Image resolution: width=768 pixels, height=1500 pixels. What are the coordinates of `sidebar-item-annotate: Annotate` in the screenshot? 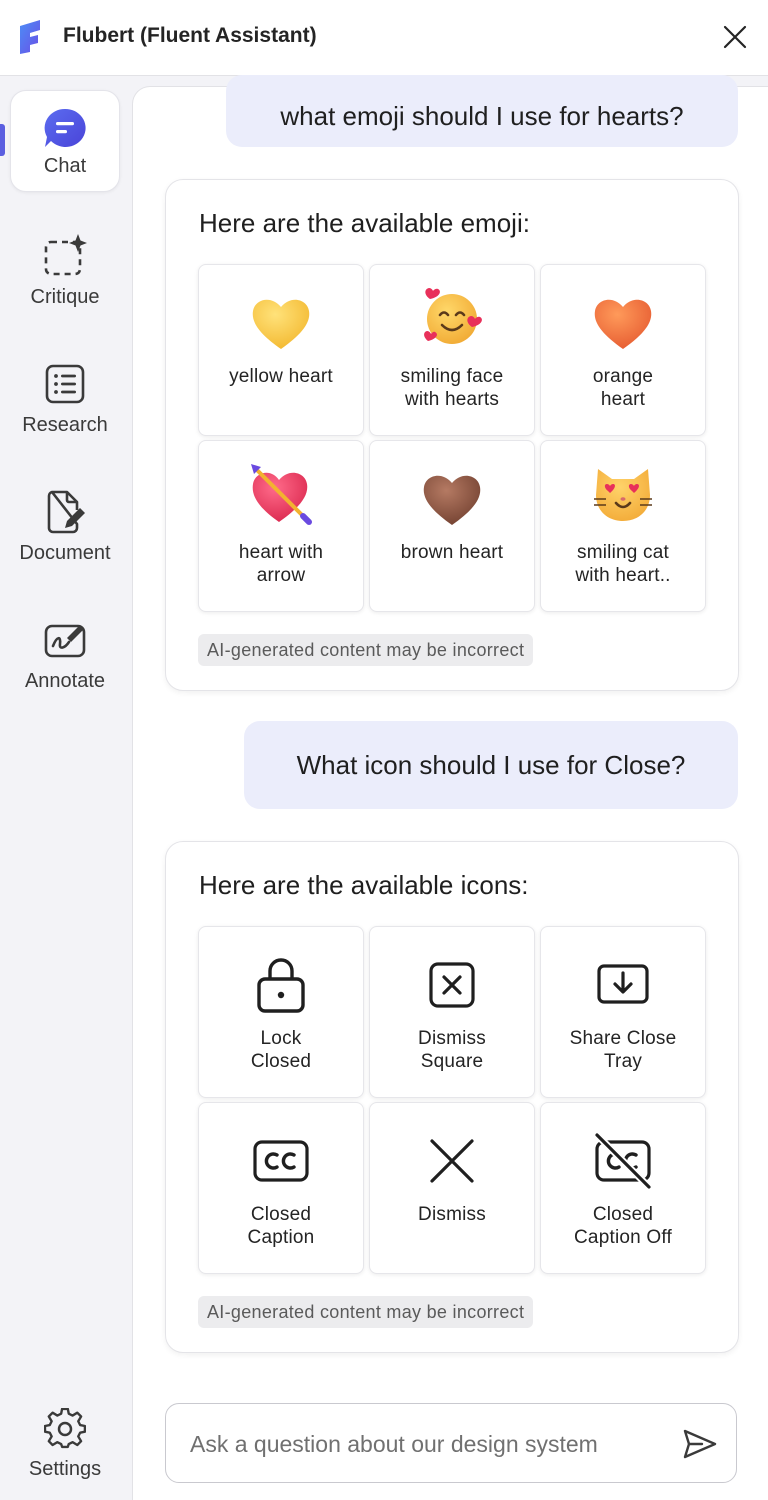 It's located at (65, 653).